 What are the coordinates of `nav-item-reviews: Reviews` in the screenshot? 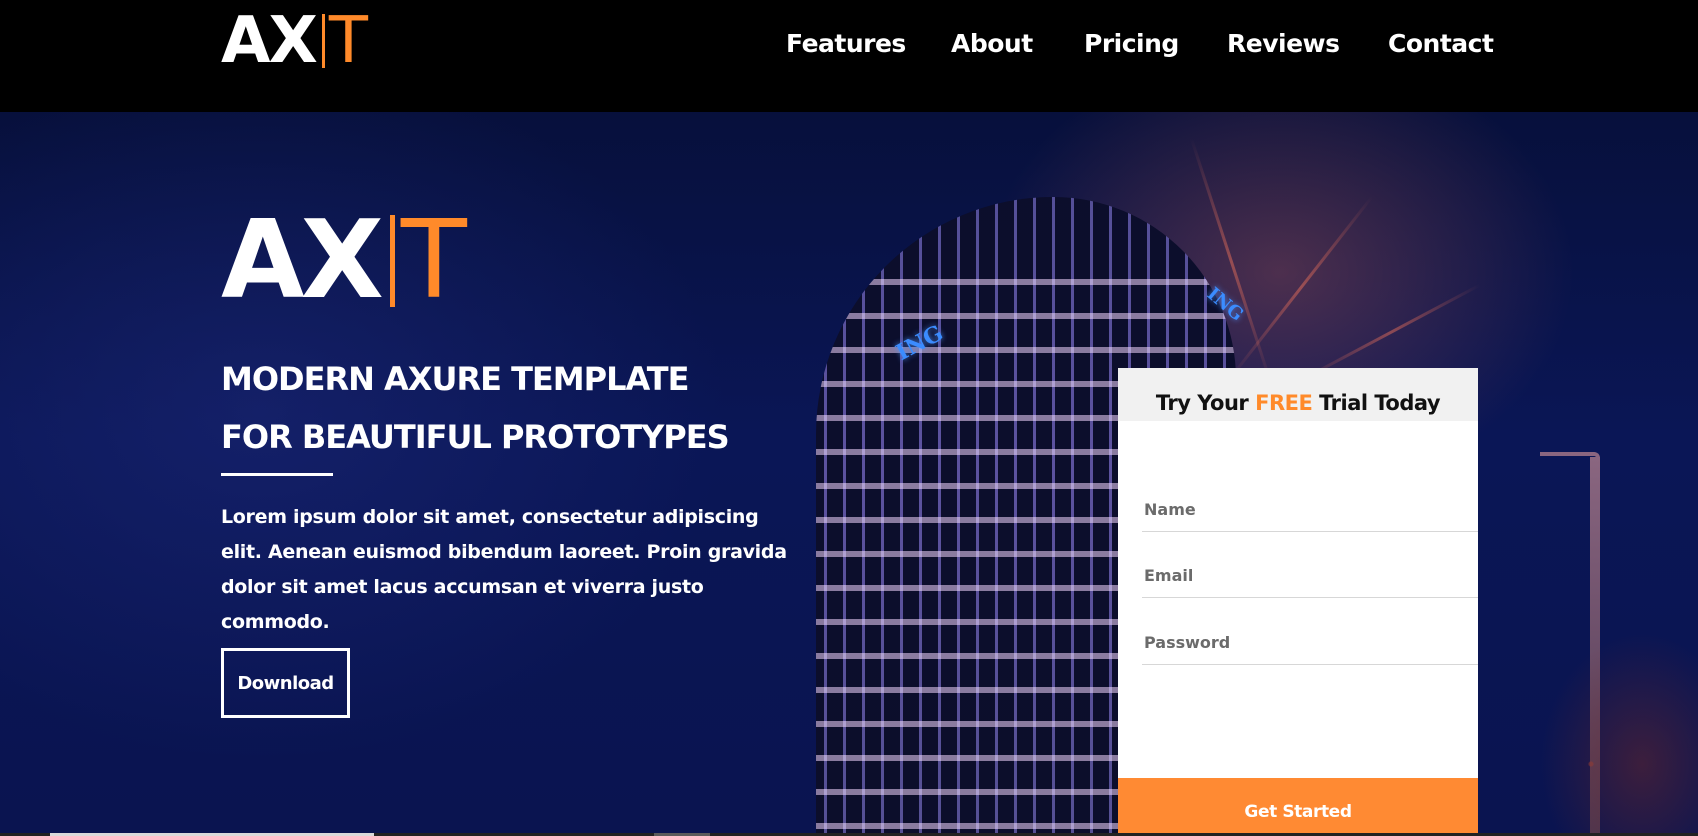 It's located at (1283, 44).